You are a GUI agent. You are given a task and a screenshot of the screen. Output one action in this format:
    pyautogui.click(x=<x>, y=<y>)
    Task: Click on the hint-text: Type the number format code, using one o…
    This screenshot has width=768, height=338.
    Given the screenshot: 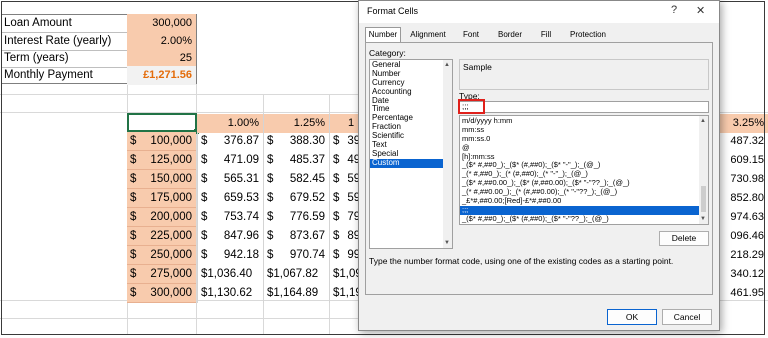 What is the action you would take?
    pyautogui.click(x=521, y=261)
    